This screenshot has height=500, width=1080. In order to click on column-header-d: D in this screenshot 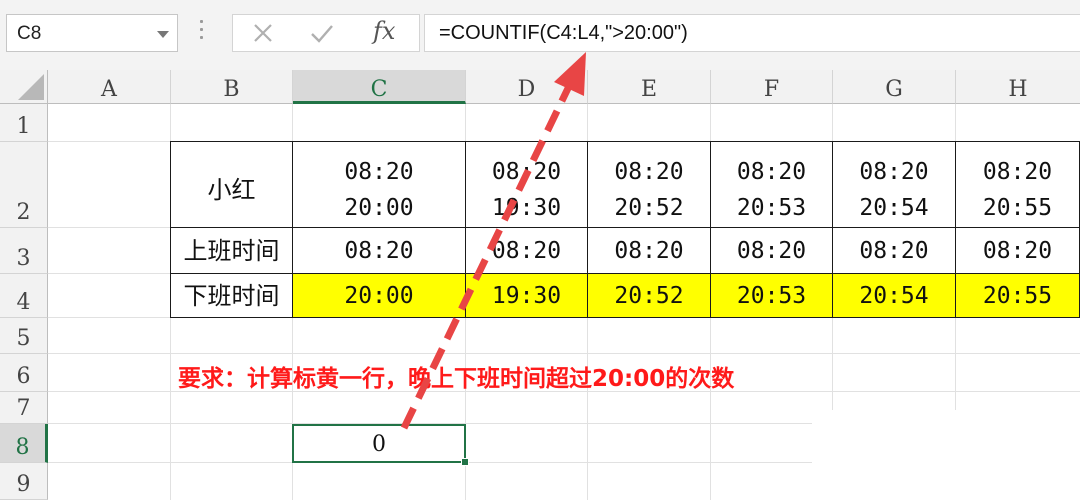, I will do `click(527, 87)`.